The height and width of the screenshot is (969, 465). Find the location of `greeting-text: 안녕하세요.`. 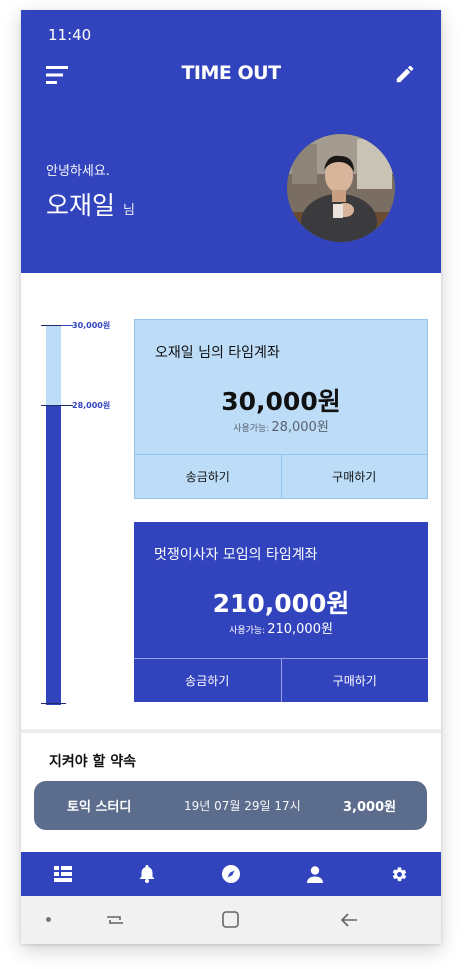

greeting-text: 안녕하세요. is located at coordinates (78, 171).